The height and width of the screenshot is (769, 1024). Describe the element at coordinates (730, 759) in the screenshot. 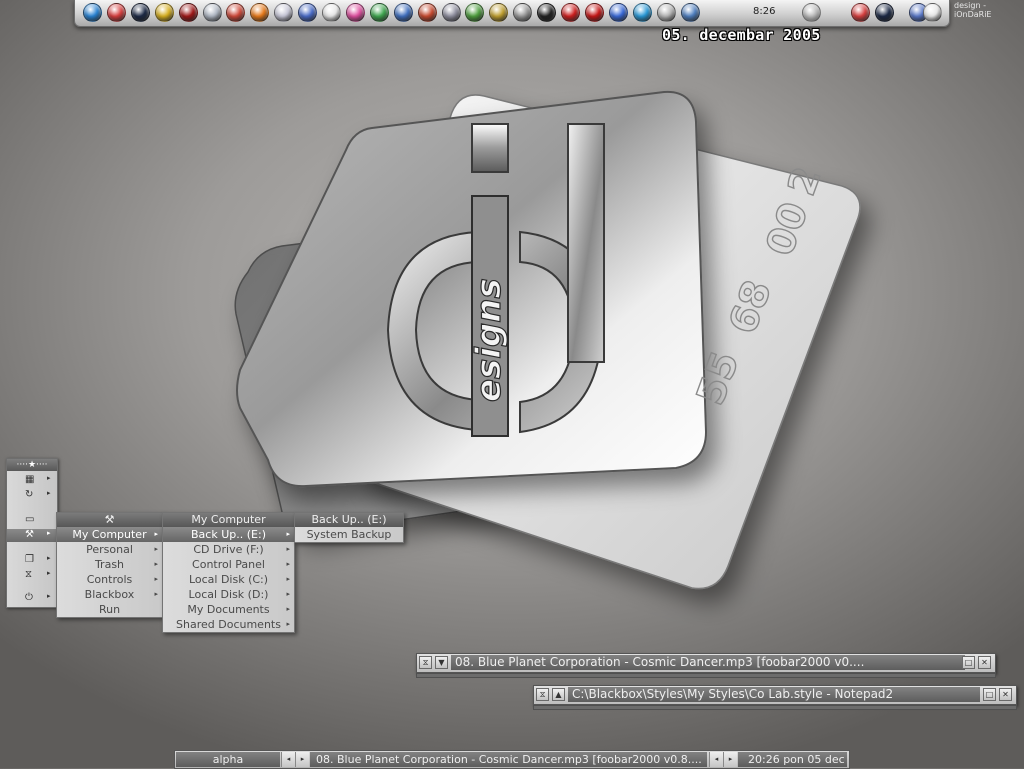

I see `task-next-icon: ▸` at that location.